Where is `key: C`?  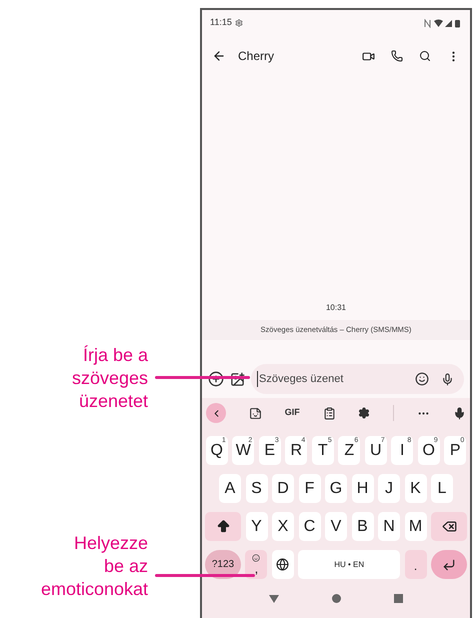 key: C is located at coordinates (309, 526).